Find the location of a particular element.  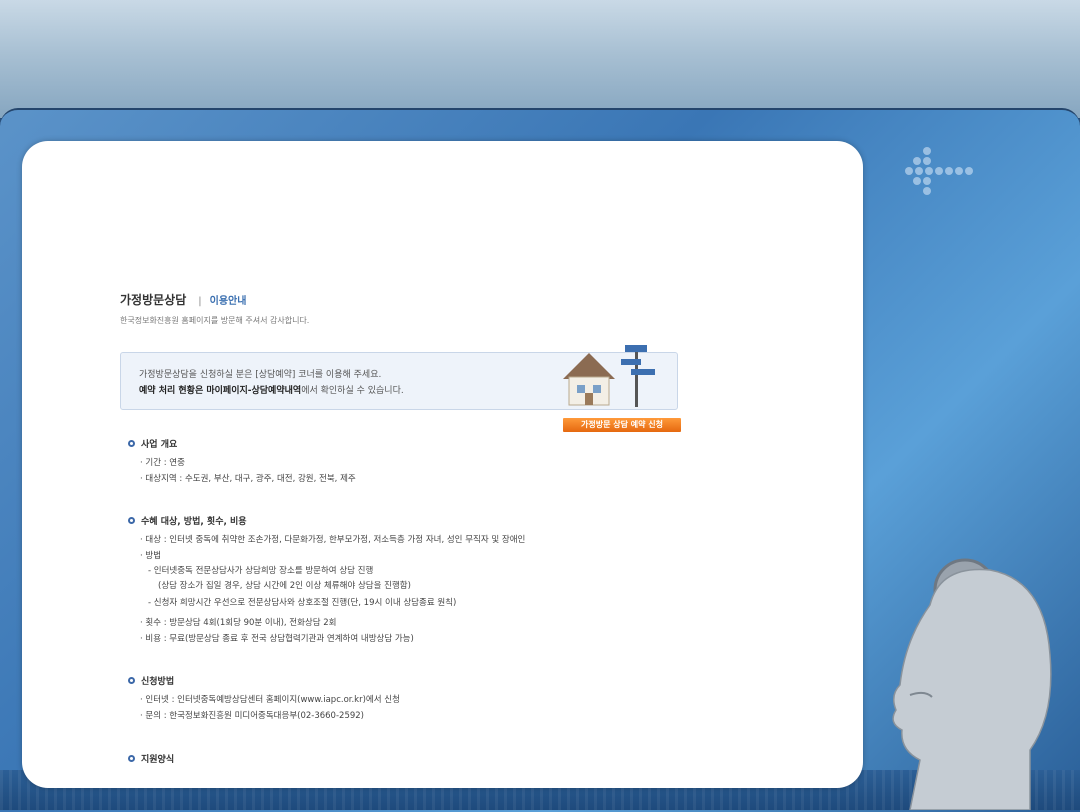

overview-region: · 대상지역 : 수도권, 부산, 대구, 광주, 대전, 강원, 전북, 제주 is located at coordinates (248, 479).